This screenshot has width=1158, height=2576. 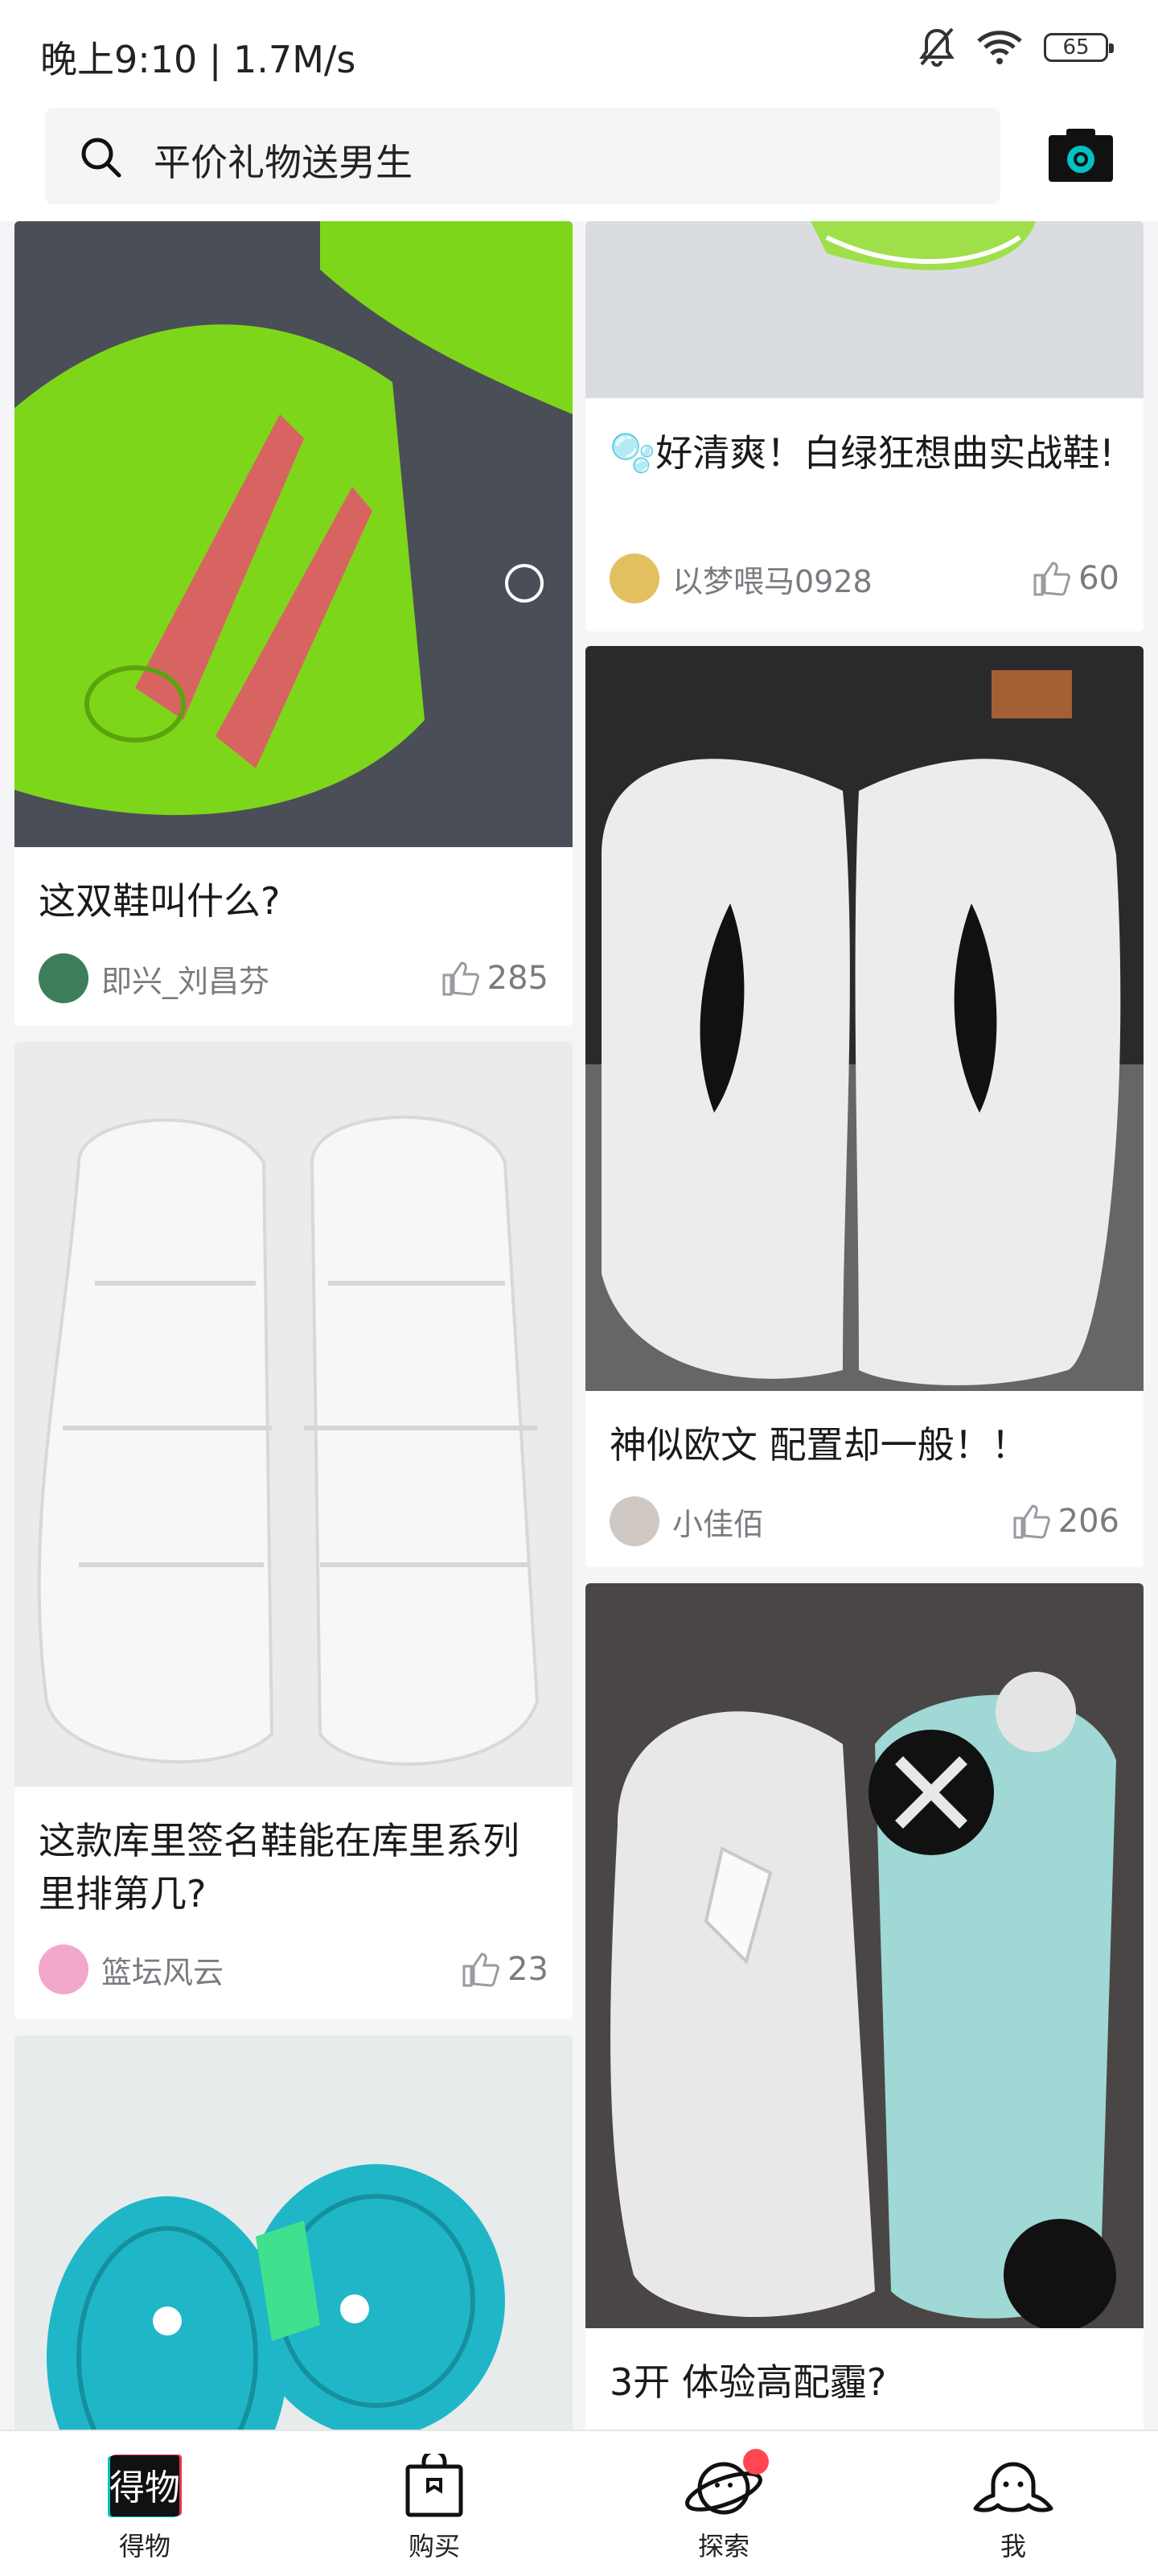 I want to click on tab-label: 我, so click(x=1013, y=2546).